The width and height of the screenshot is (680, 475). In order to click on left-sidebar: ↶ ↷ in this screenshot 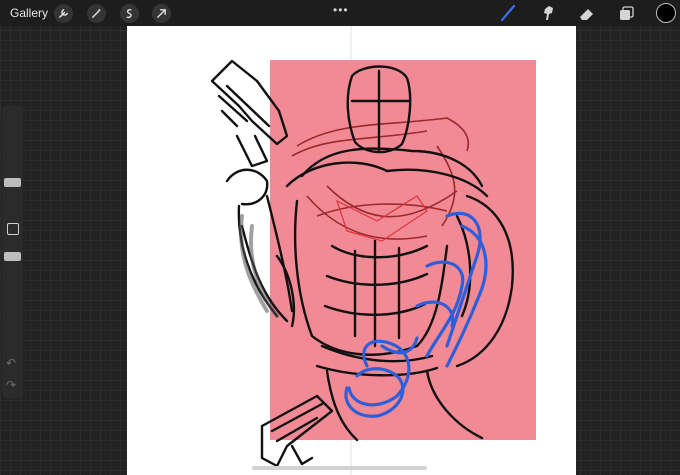, I will do `click(12, 252)`.